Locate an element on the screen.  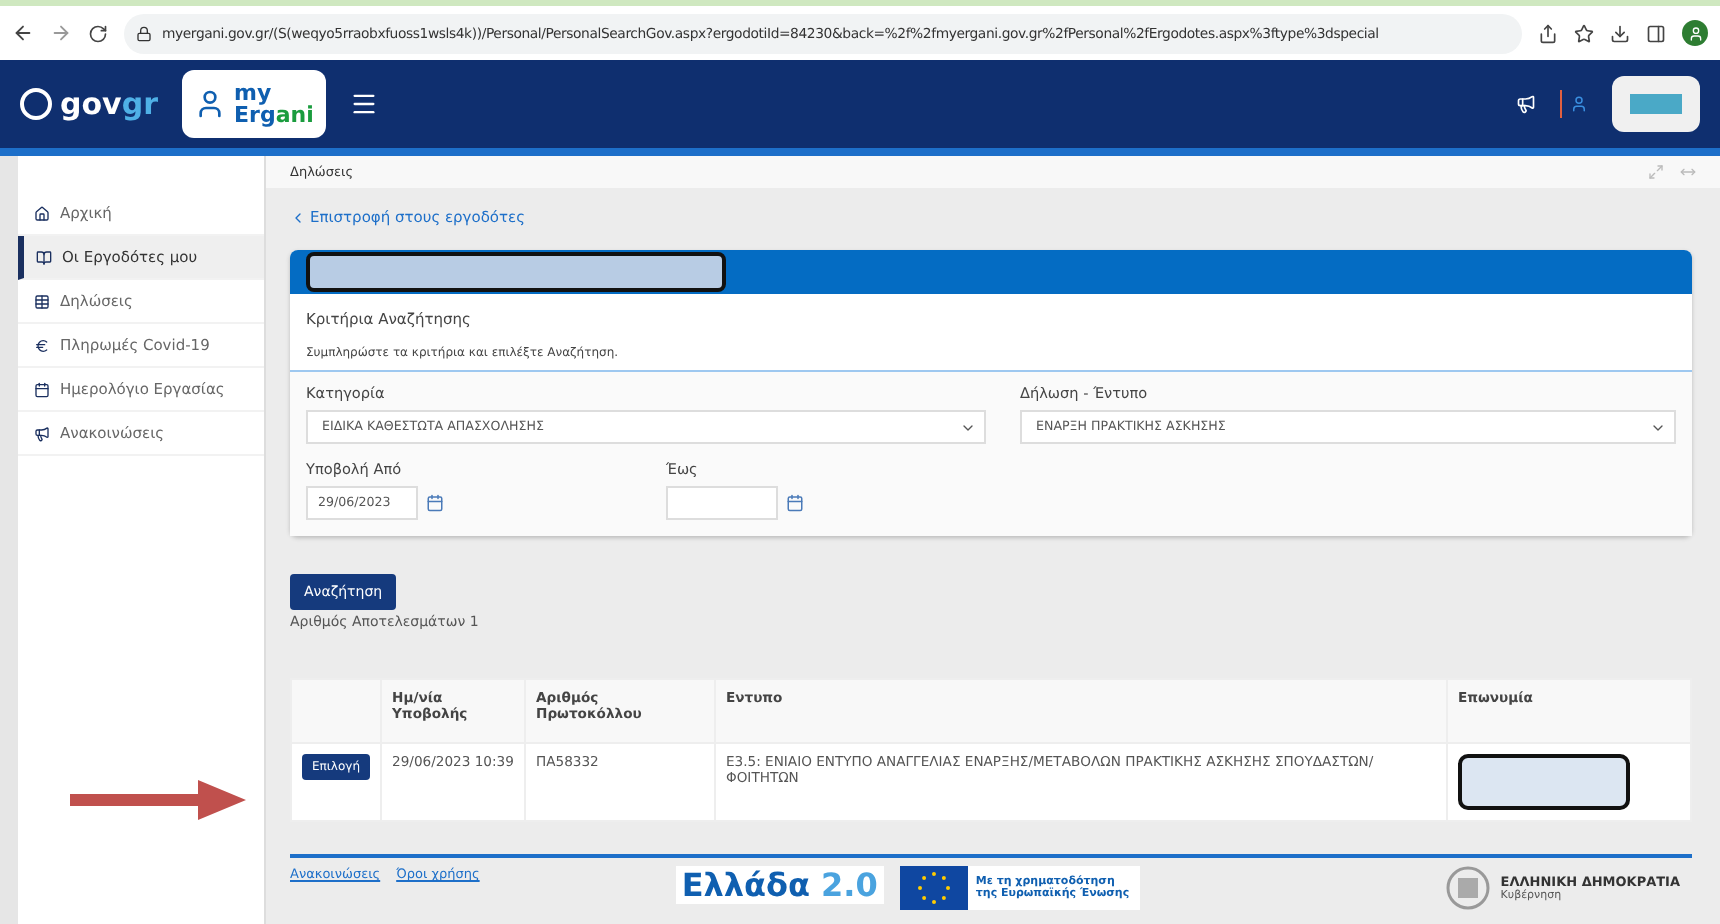
date-field is located at coordinates (722, 503).